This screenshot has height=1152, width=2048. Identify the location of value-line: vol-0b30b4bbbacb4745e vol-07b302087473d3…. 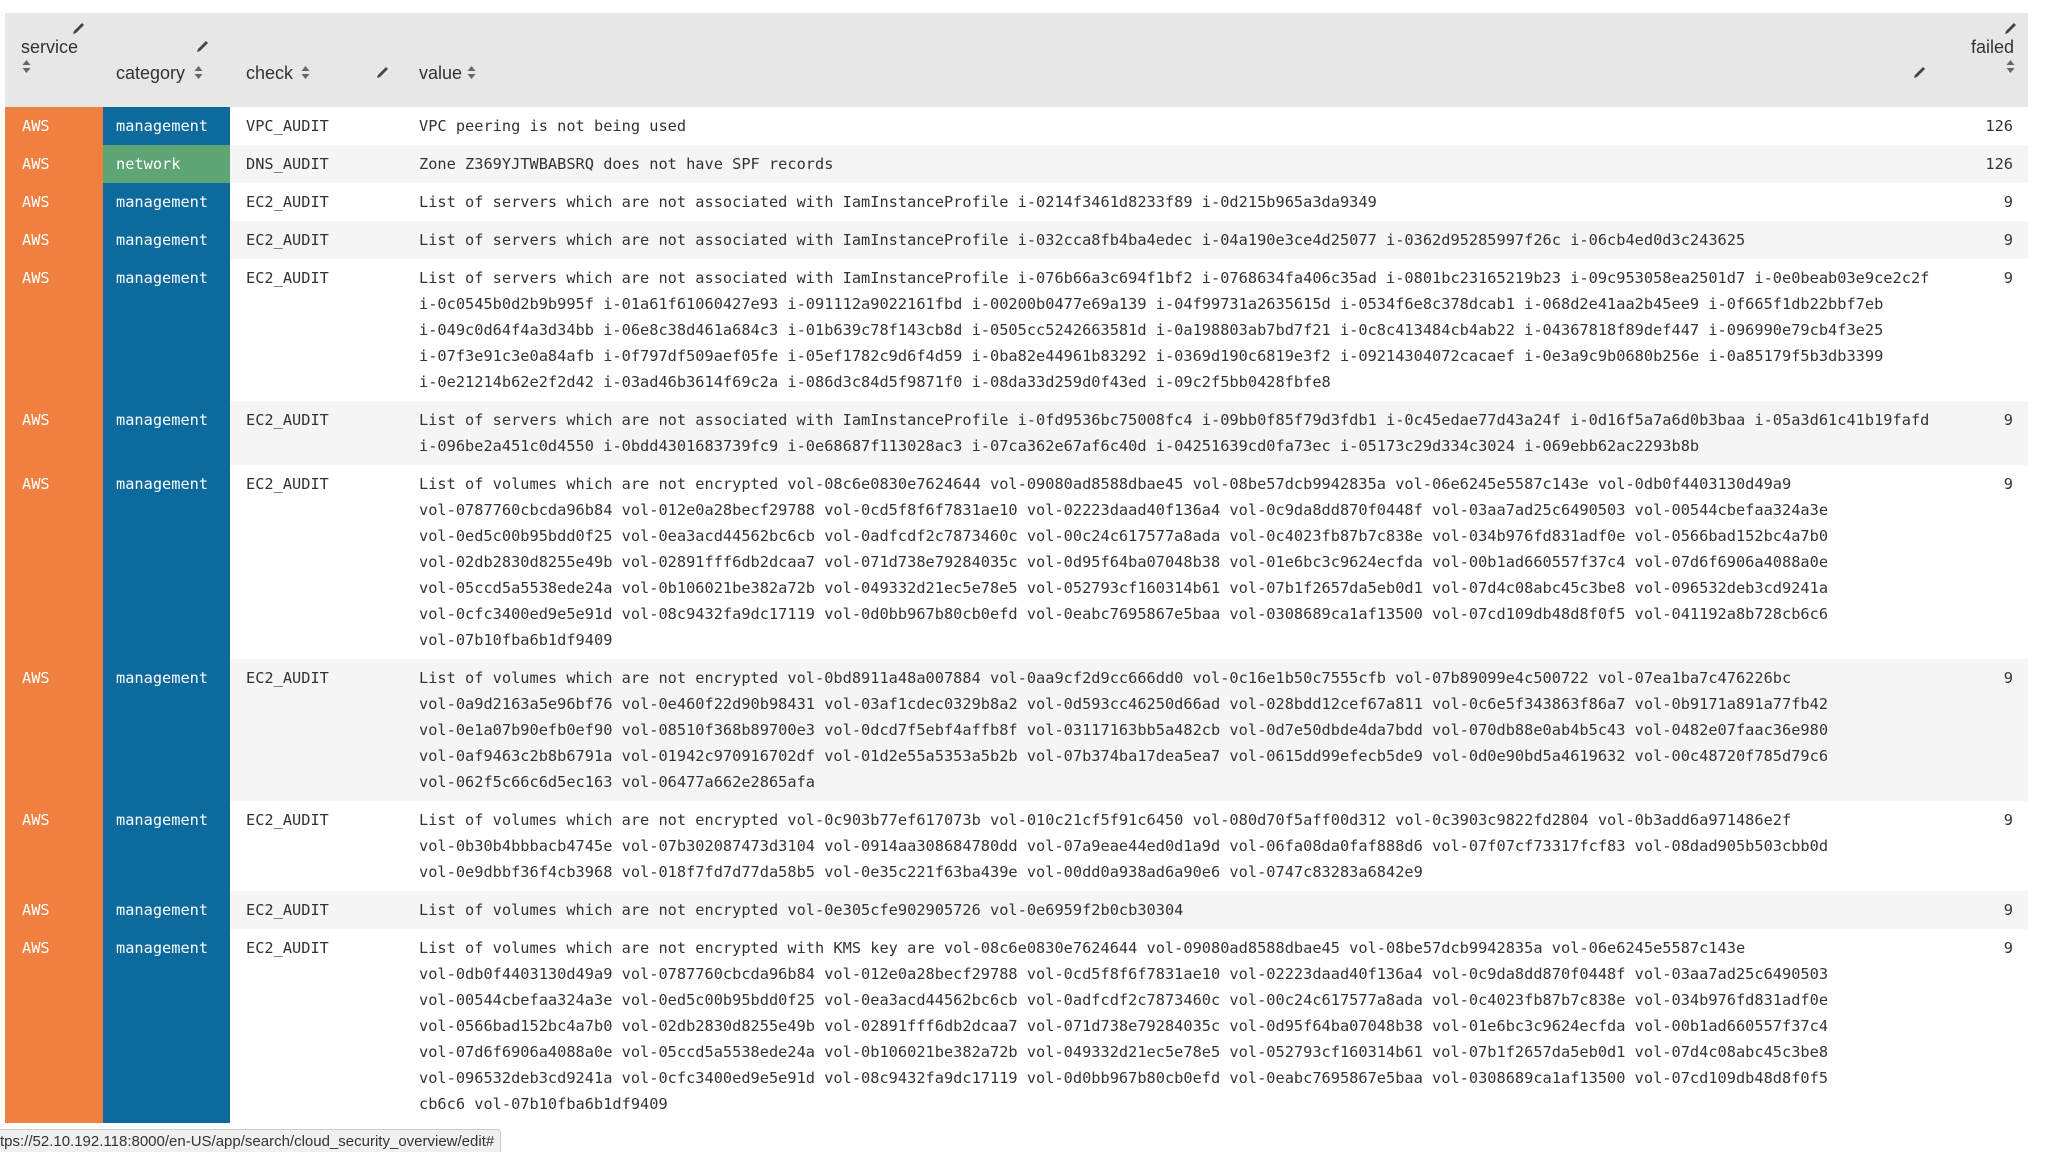
(1124, 846).